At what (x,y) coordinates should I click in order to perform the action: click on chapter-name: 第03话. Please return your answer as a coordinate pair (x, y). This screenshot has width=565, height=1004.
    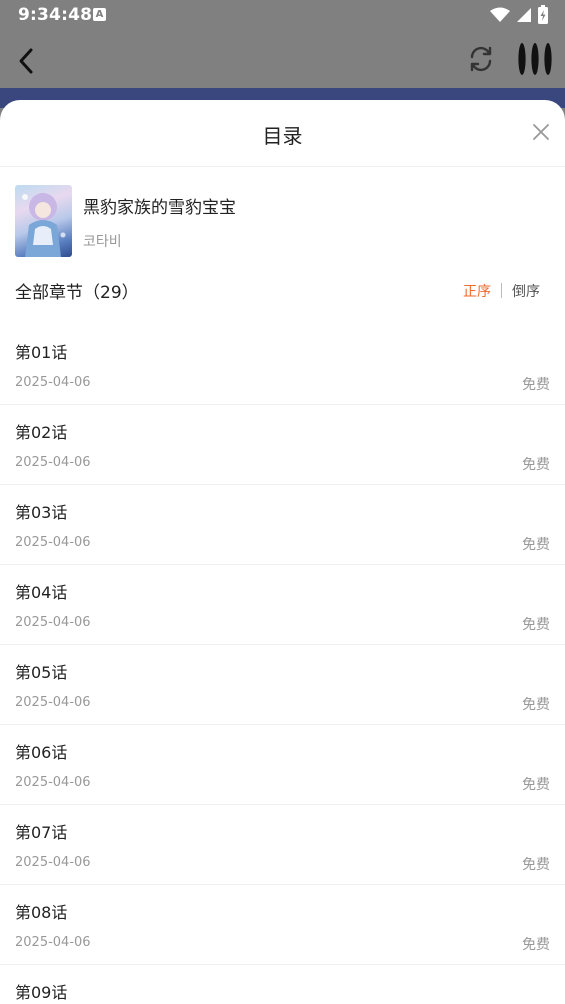
    Looking at the image, I should click on (41, 512).